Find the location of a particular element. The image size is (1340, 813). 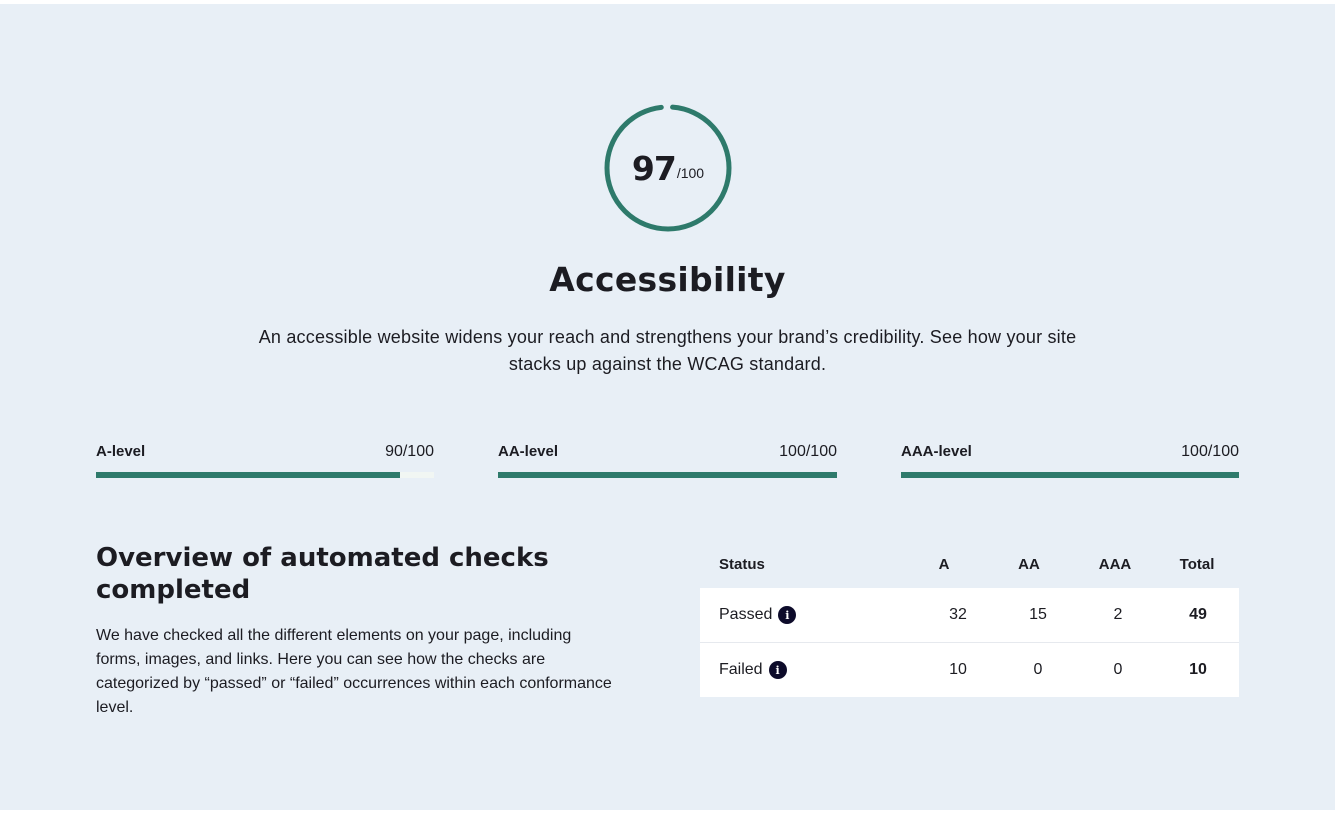

level-a: A-level 90/100 is located at coordinates (265, 463).